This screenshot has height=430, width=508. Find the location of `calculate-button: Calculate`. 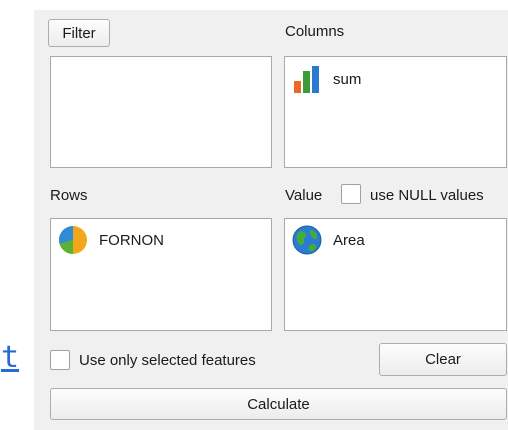

calculate-button: Calculate is located at coordinates (278, 404).